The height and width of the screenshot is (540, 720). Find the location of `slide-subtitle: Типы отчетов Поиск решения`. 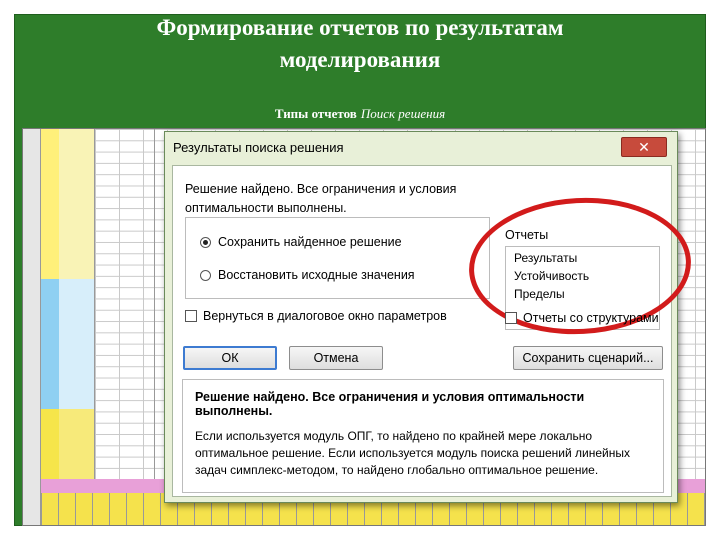

slide-subtitle: Типы отчетов Поиск решения is located at coordinates (360, 114).